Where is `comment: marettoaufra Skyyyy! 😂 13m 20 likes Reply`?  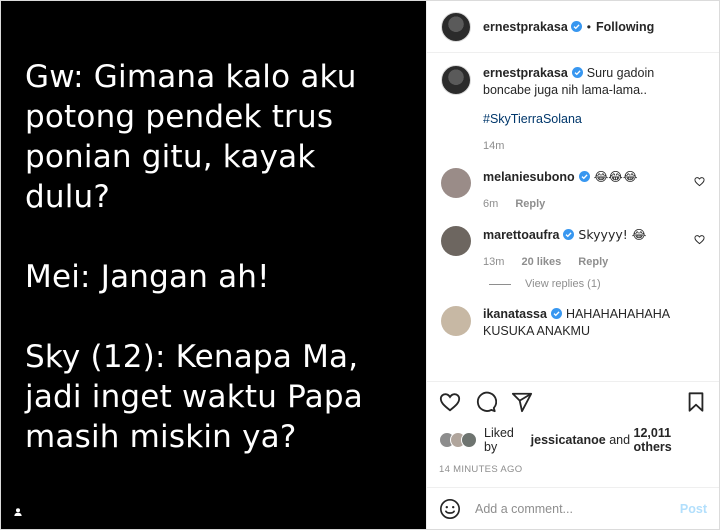
comment: marettoaufra Skyyyy! 😂 13m 20 likes Reply is located at coordinates (574, 247).